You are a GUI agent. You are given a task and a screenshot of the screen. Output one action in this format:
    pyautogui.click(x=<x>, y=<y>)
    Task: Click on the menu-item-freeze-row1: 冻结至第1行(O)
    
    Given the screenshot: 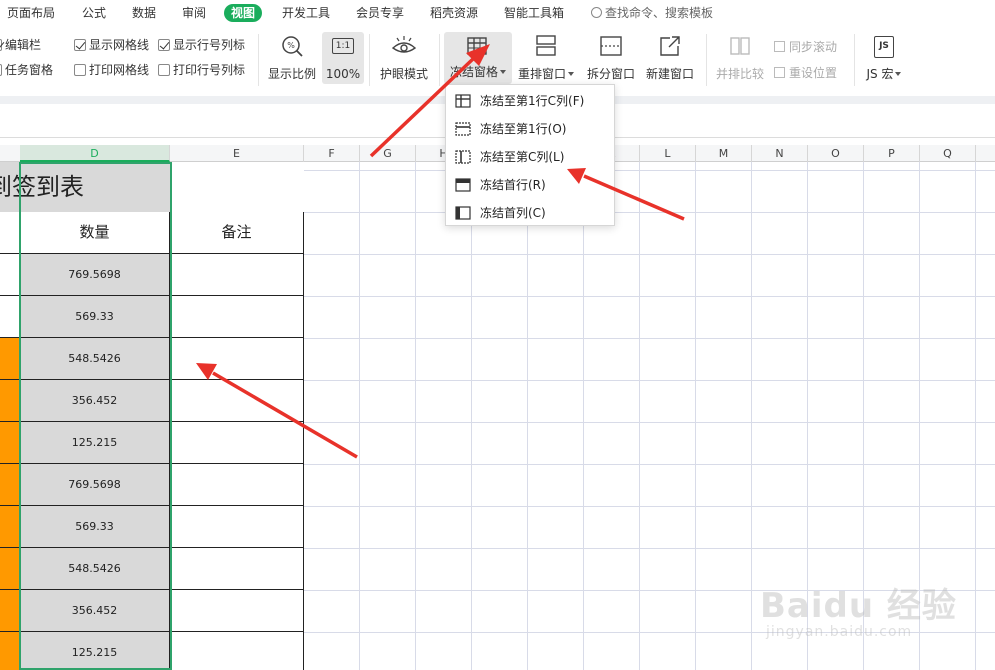 What is the action you would take?
    pyautogui.click(x=530, y=129)
    